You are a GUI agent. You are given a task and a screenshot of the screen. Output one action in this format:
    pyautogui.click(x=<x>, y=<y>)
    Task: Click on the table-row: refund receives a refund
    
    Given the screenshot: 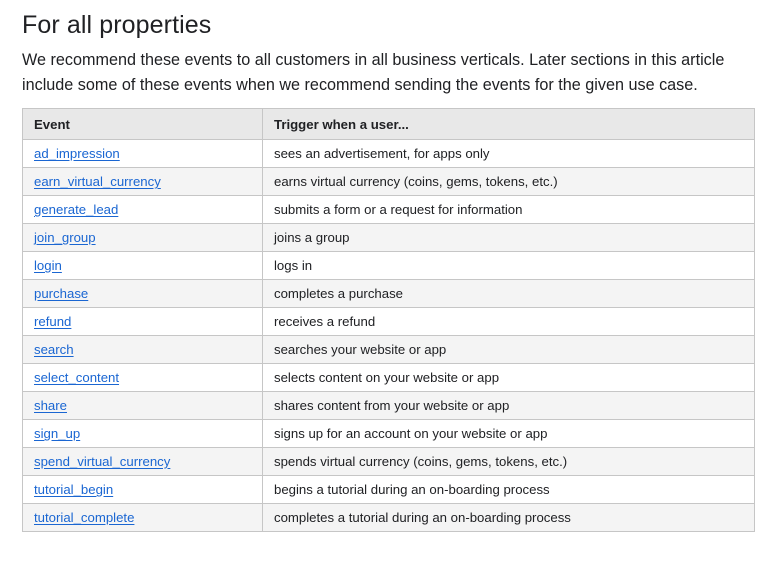 What is the action you would take?
    pyautogui.click(x=388, y=321)
    